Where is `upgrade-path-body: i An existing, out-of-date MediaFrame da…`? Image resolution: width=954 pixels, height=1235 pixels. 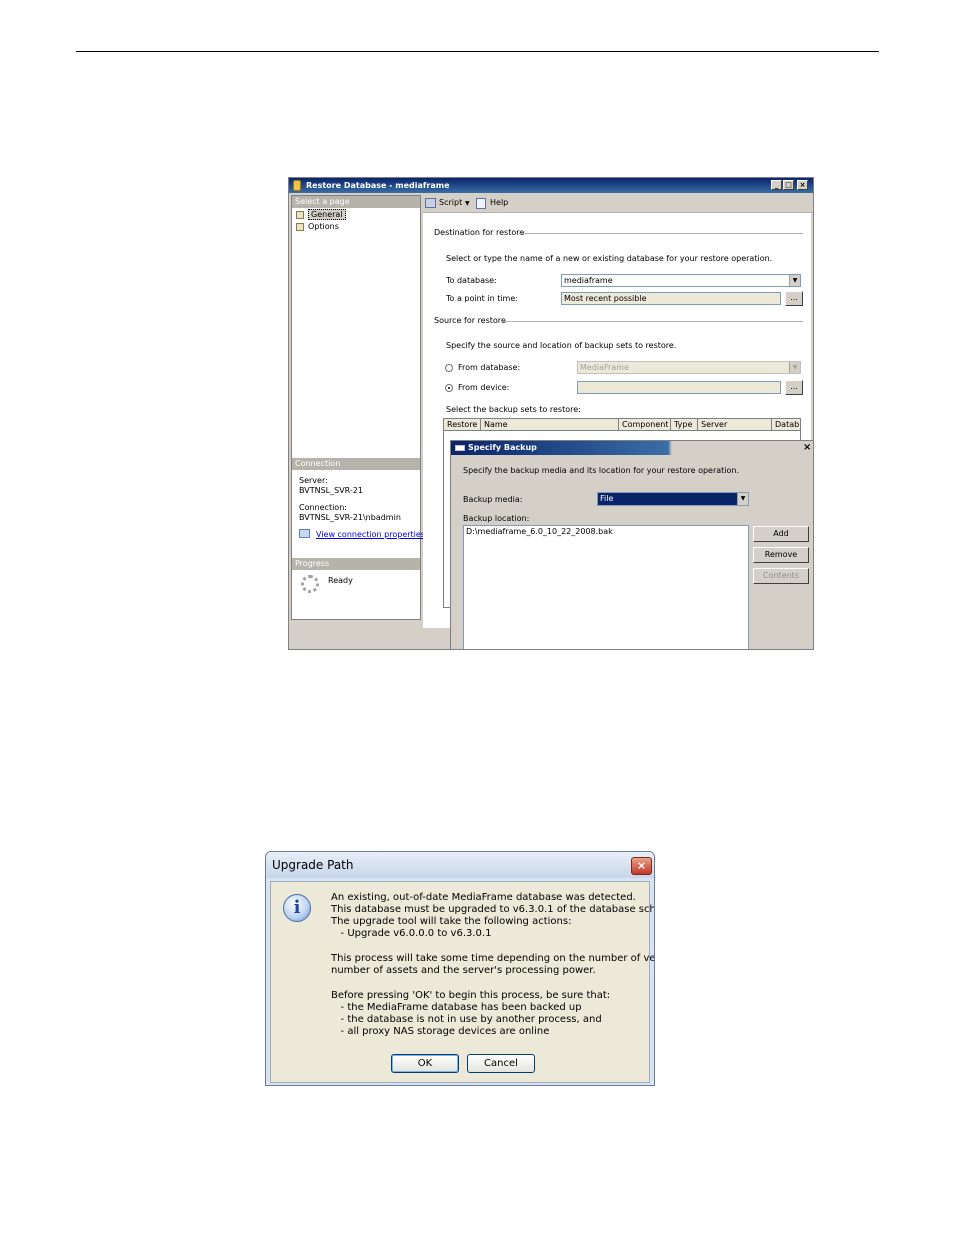 upgrade-path-body: i An existing, out-of-date MediaFrame da… is located at coordinates (462, 982).